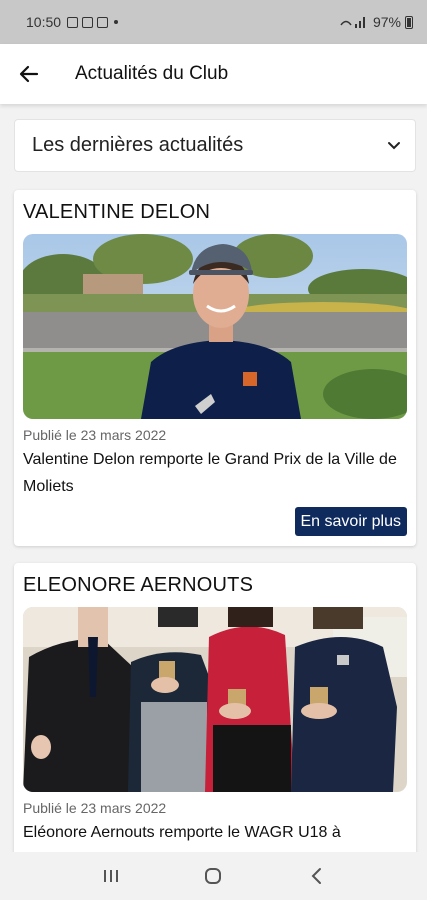  What do you see at coordinates (116, 22) in the screenshot?
I see `more-notifications-icon` at bounding box center [116, 22].